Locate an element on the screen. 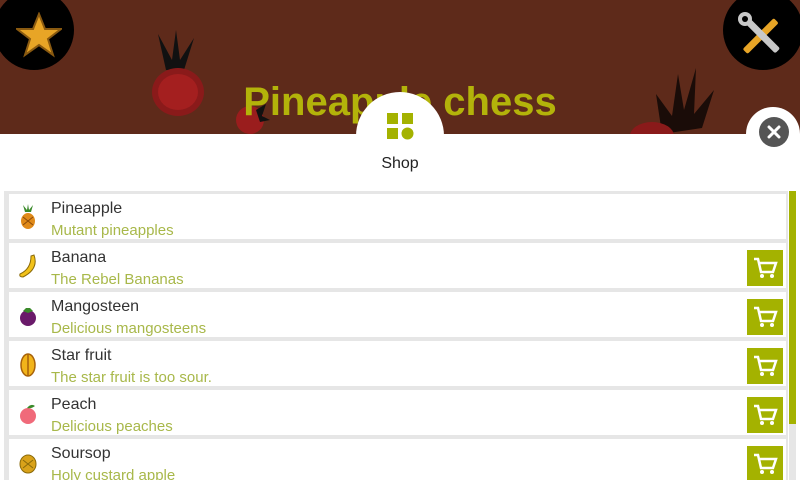 This screenshot has height=480, width=800. item-name: Peach is located at coordinates (74, 404).